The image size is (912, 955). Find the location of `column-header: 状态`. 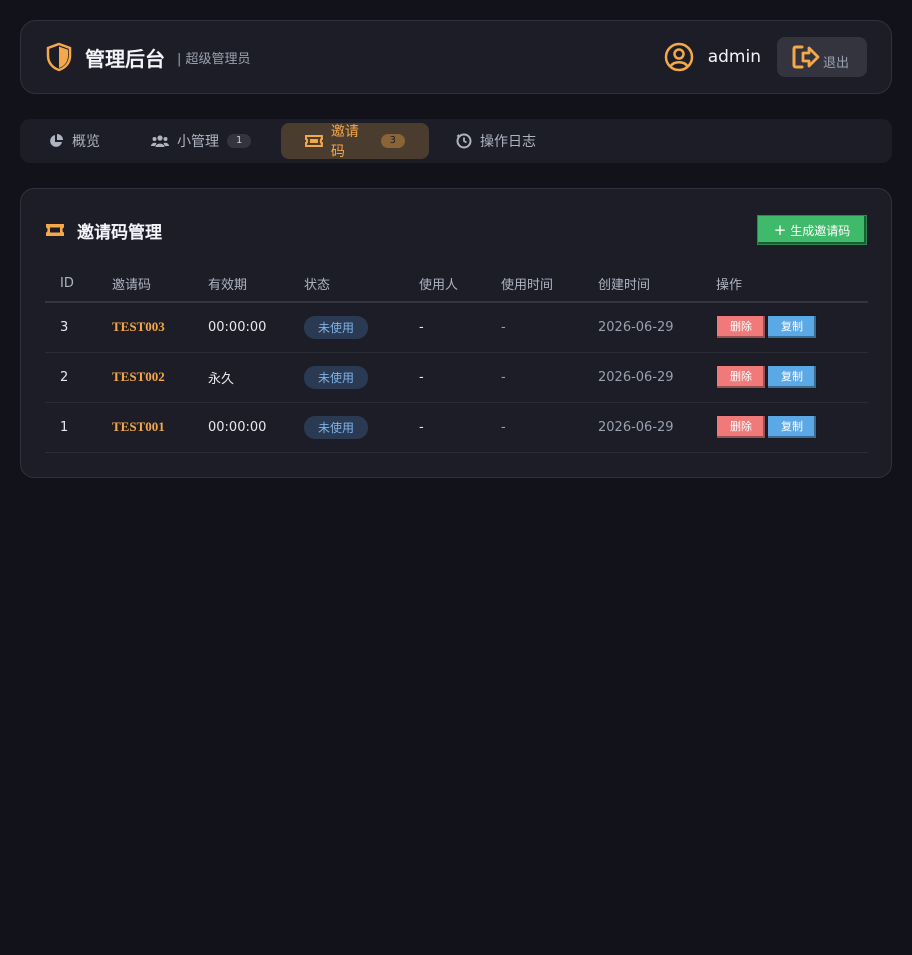

column-header: 状态 is located at coordinates (346, 284).